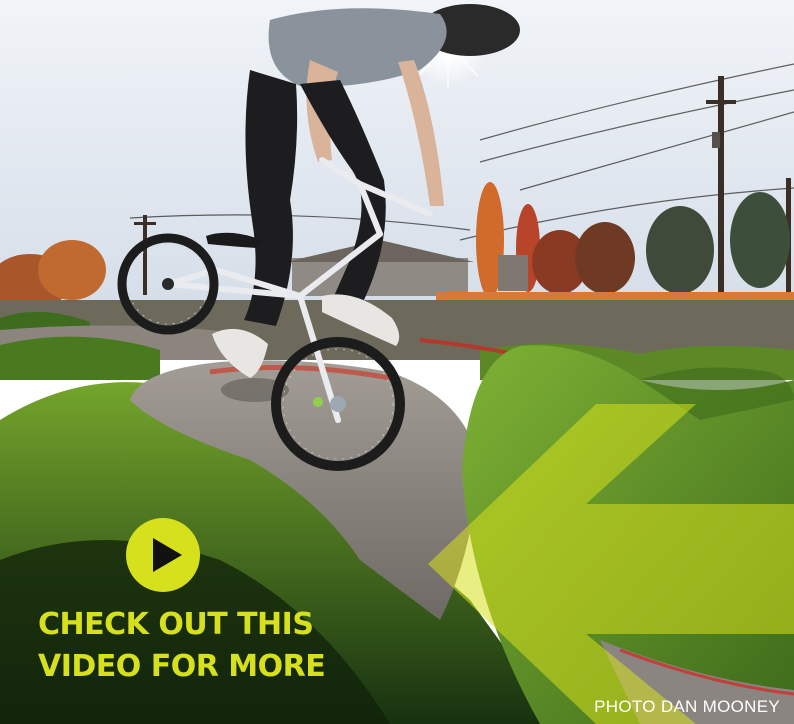 Image resolution: width=794 pixels, height=724 pixels. I want to click on play-video-button, so click(163, 555).